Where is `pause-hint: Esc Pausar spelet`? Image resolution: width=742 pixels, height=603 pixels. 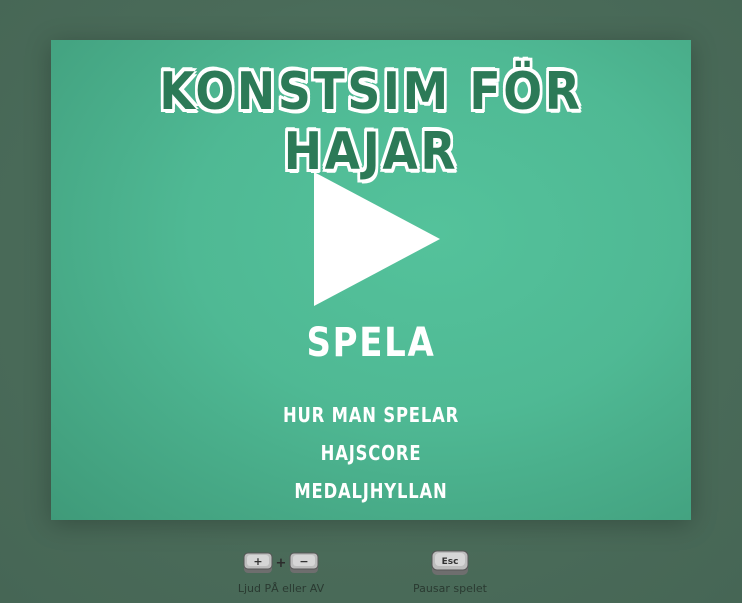
pause-hint: Esc Pausar spelet is located at coordinates (450, 571).